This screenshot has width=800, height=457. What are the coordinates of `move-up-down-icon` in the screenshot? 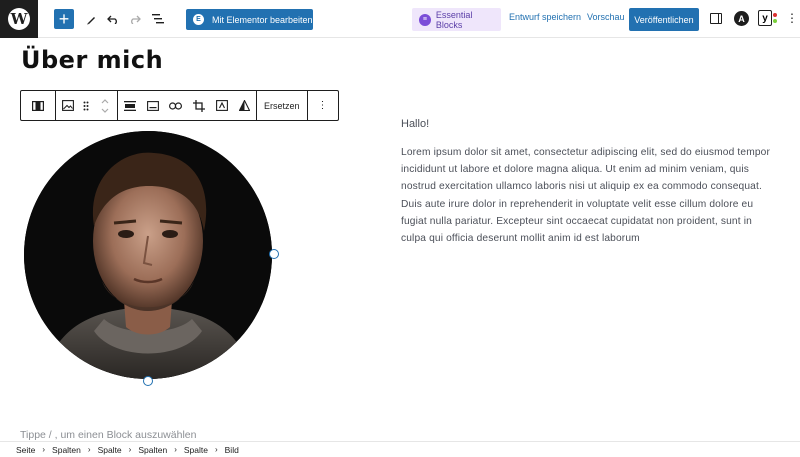 It's located at (105, 105).